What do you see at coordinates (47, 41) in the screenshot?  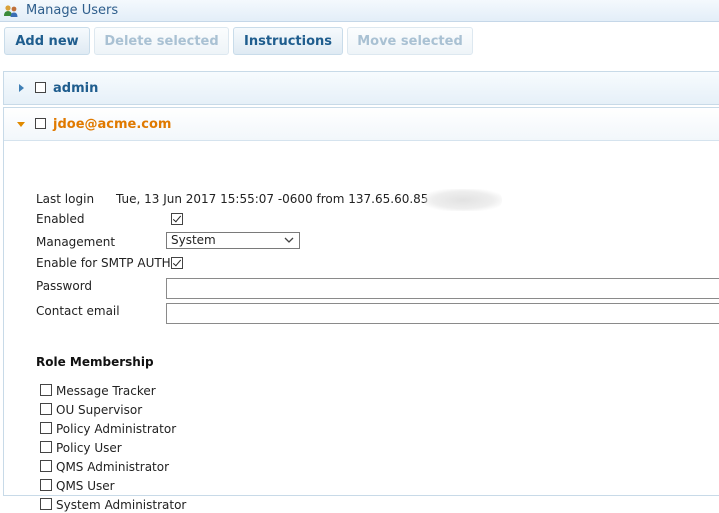 I see `add-new-button: Add new` at bounding box center [47, 41].